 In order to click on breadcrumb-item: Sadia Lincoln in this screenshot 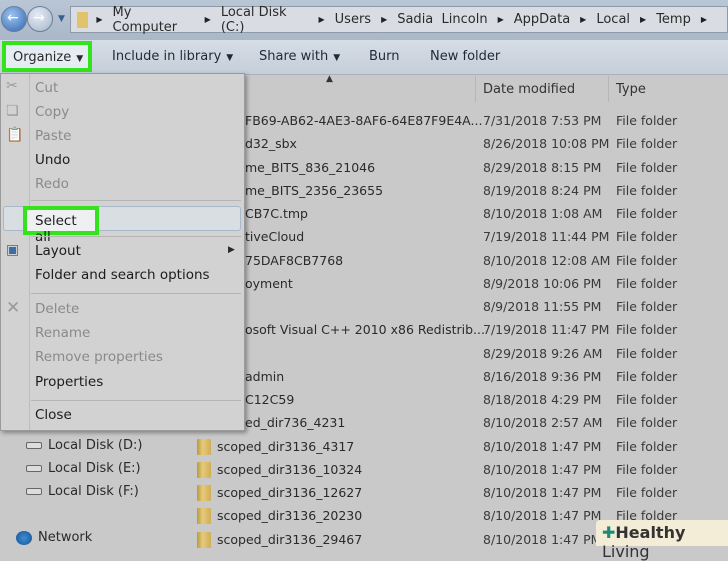, I will do `click(442, 19)`.